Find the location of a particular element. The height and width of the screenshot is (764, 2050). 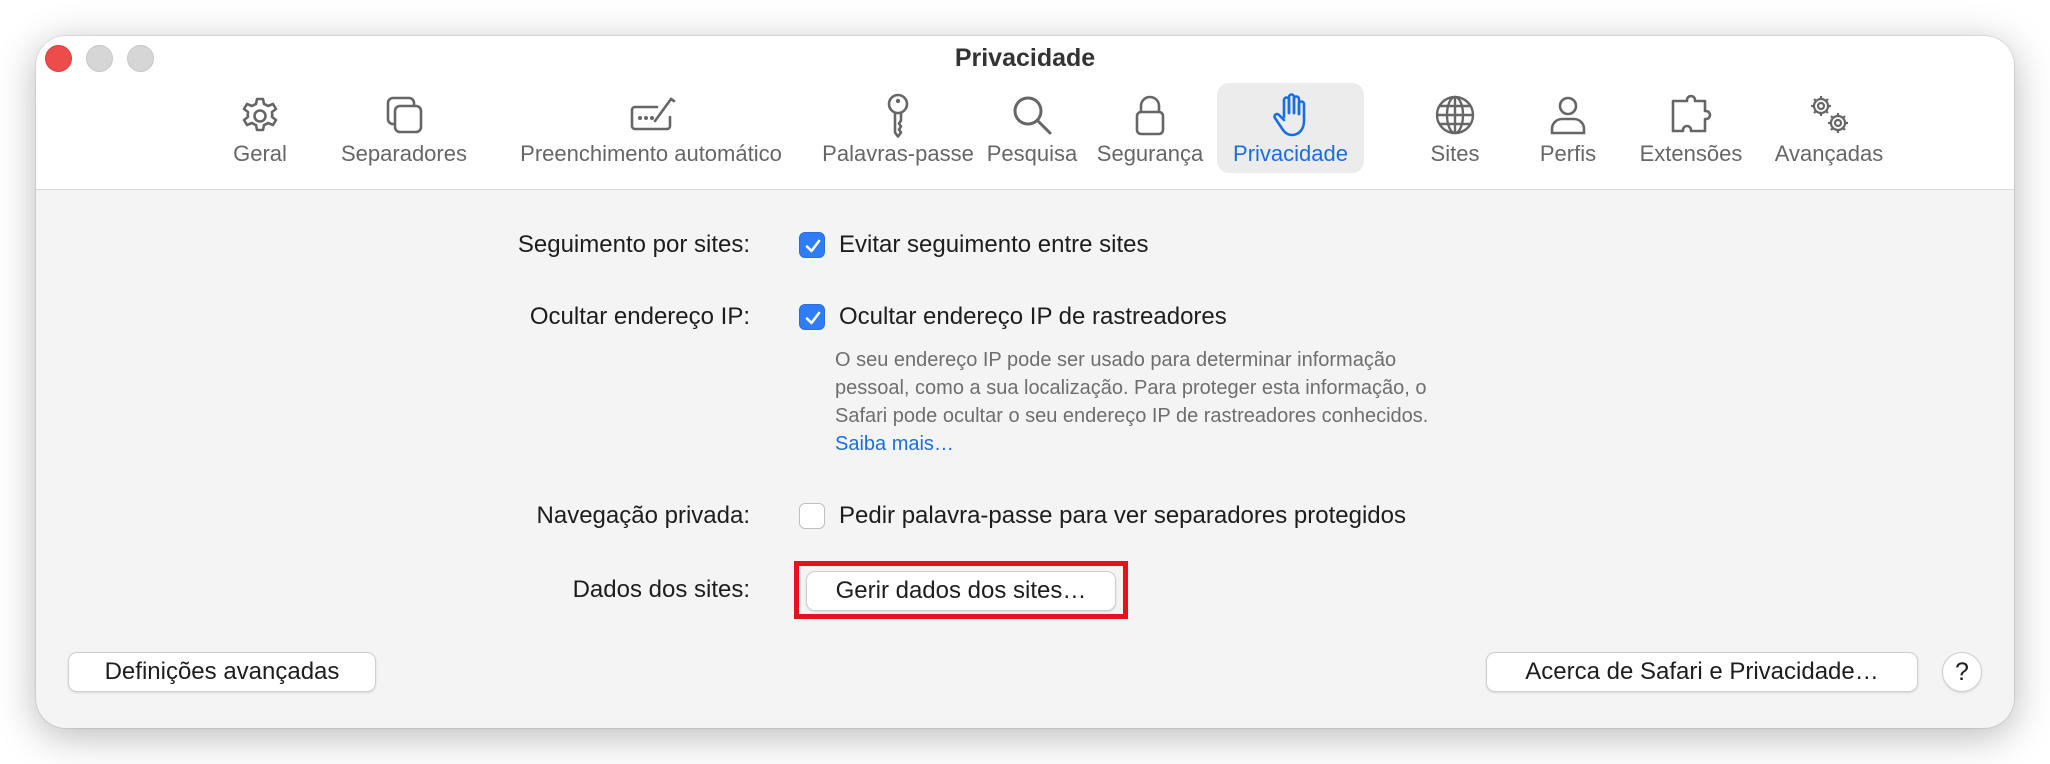

tab-security: Segurança is located at coordinates (1150, 128).